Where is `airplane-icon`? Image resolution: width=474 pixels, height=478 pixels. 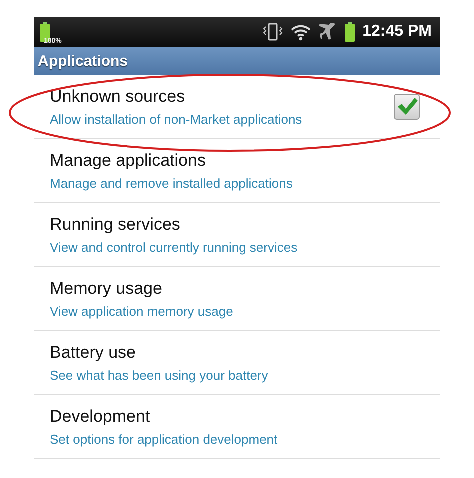 airplane-icon is located at coordinates (327, 32).